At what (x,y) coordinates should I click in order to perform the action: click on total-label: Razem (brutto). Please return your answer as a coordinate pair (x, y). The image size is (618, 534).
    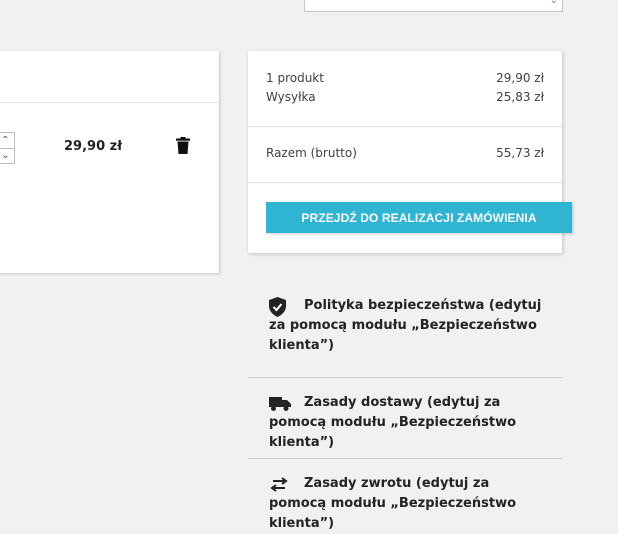
    Looking at the image, I should click on (311, 153).